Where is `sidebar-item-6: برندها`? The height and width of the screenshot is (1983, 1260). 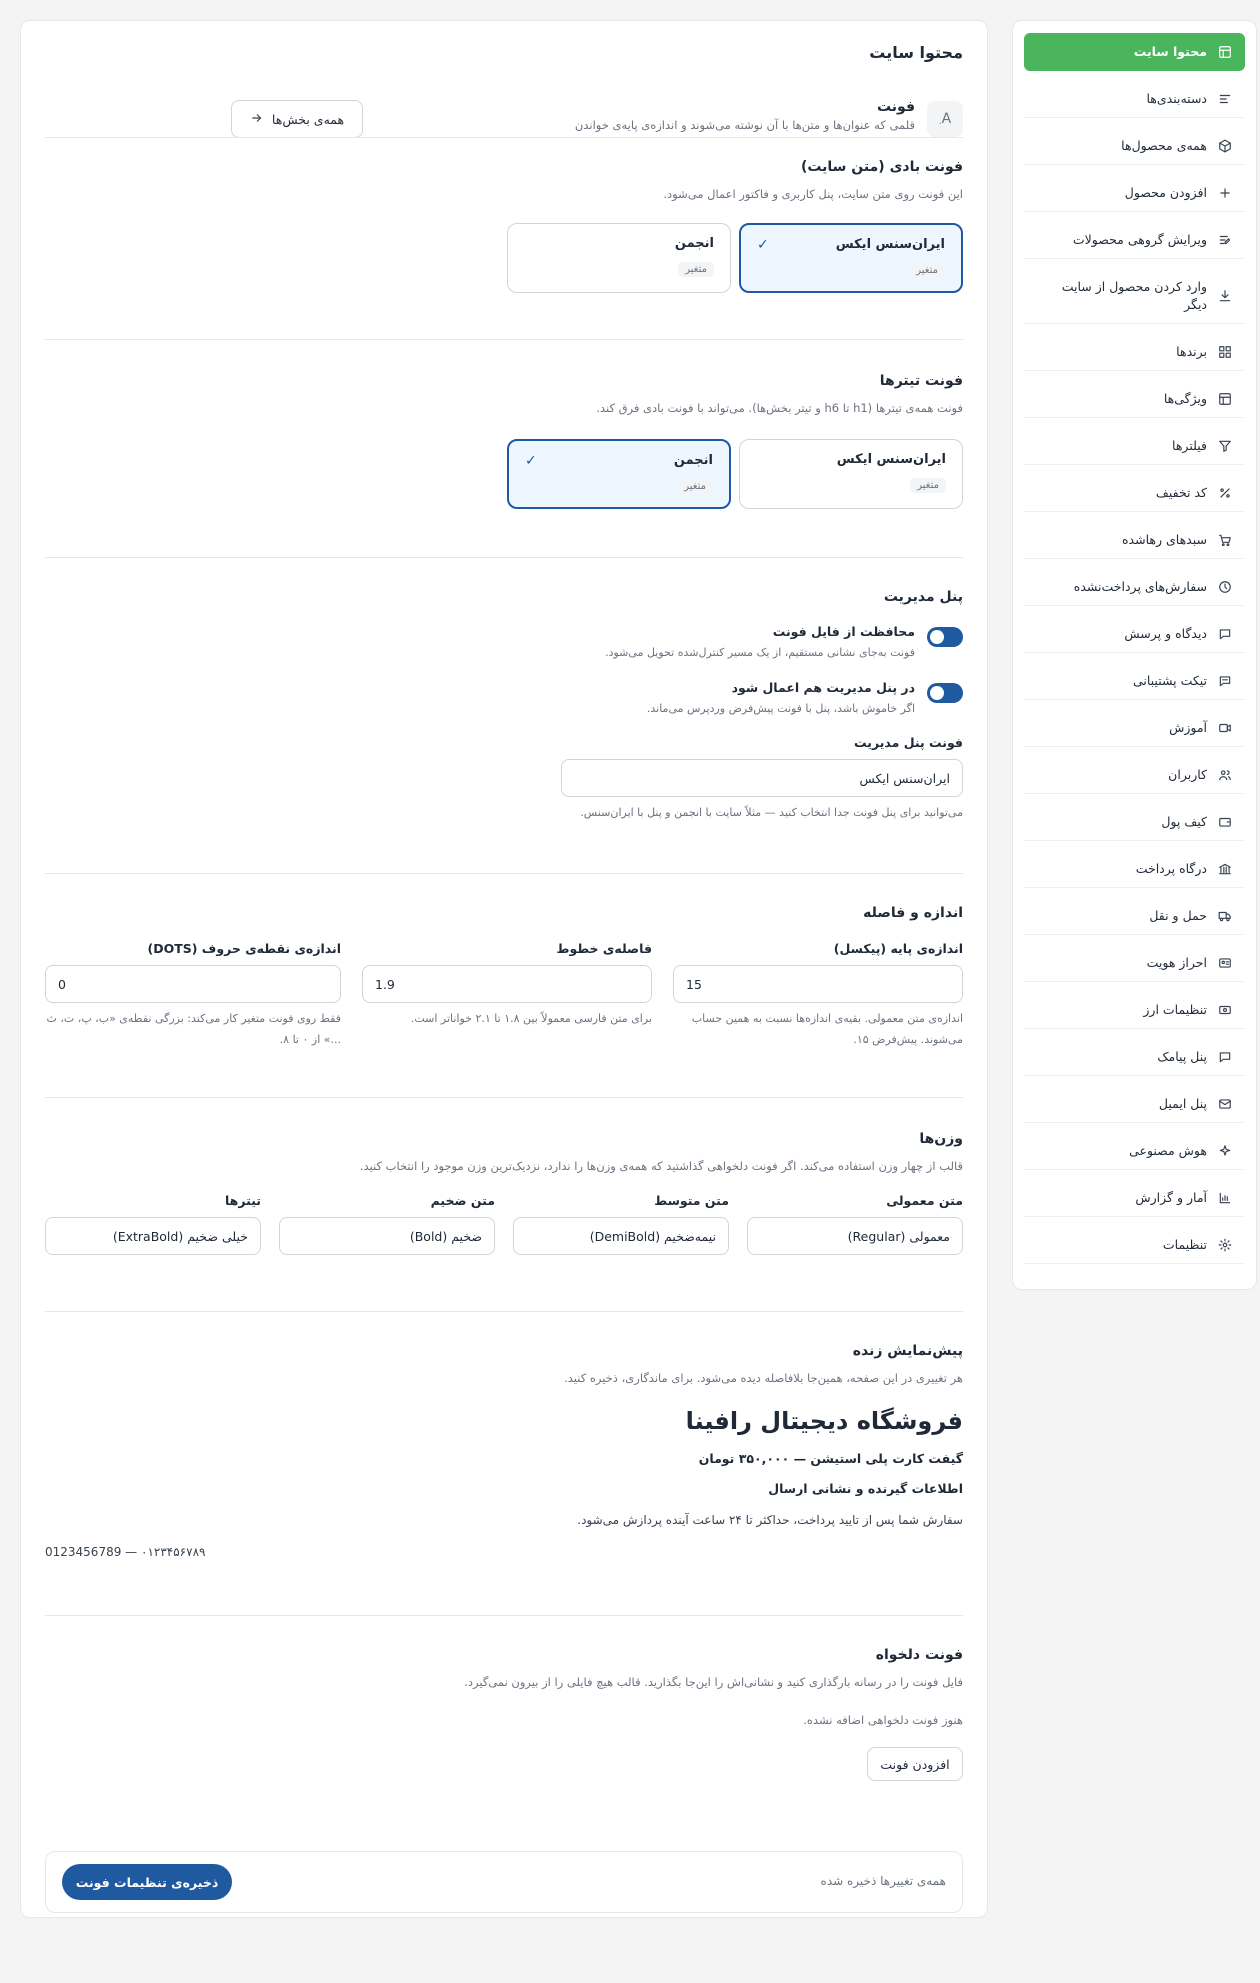 sidebar-item-6: برندها is located at coordinates (1134, 352).